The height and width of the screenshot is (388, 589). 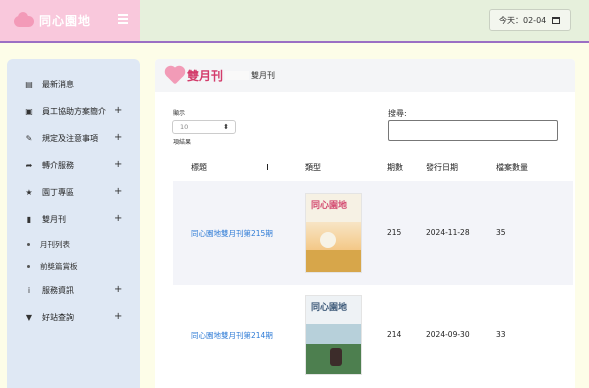 I want to click on newspaper-icon: ▤, so click(x=29, y=84).